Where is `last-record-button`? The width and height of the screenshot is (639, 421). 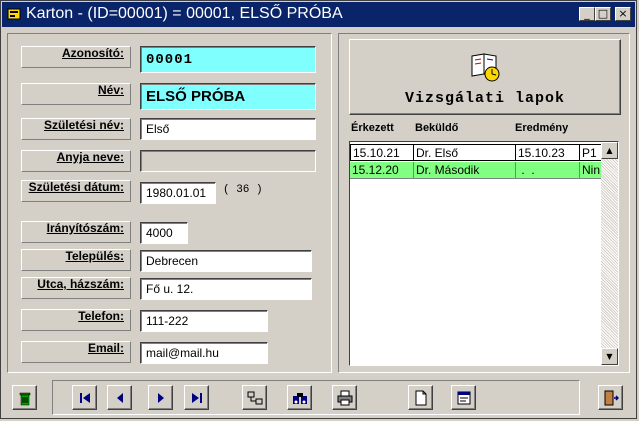
last-record-button is located at coordinates (196, 397).